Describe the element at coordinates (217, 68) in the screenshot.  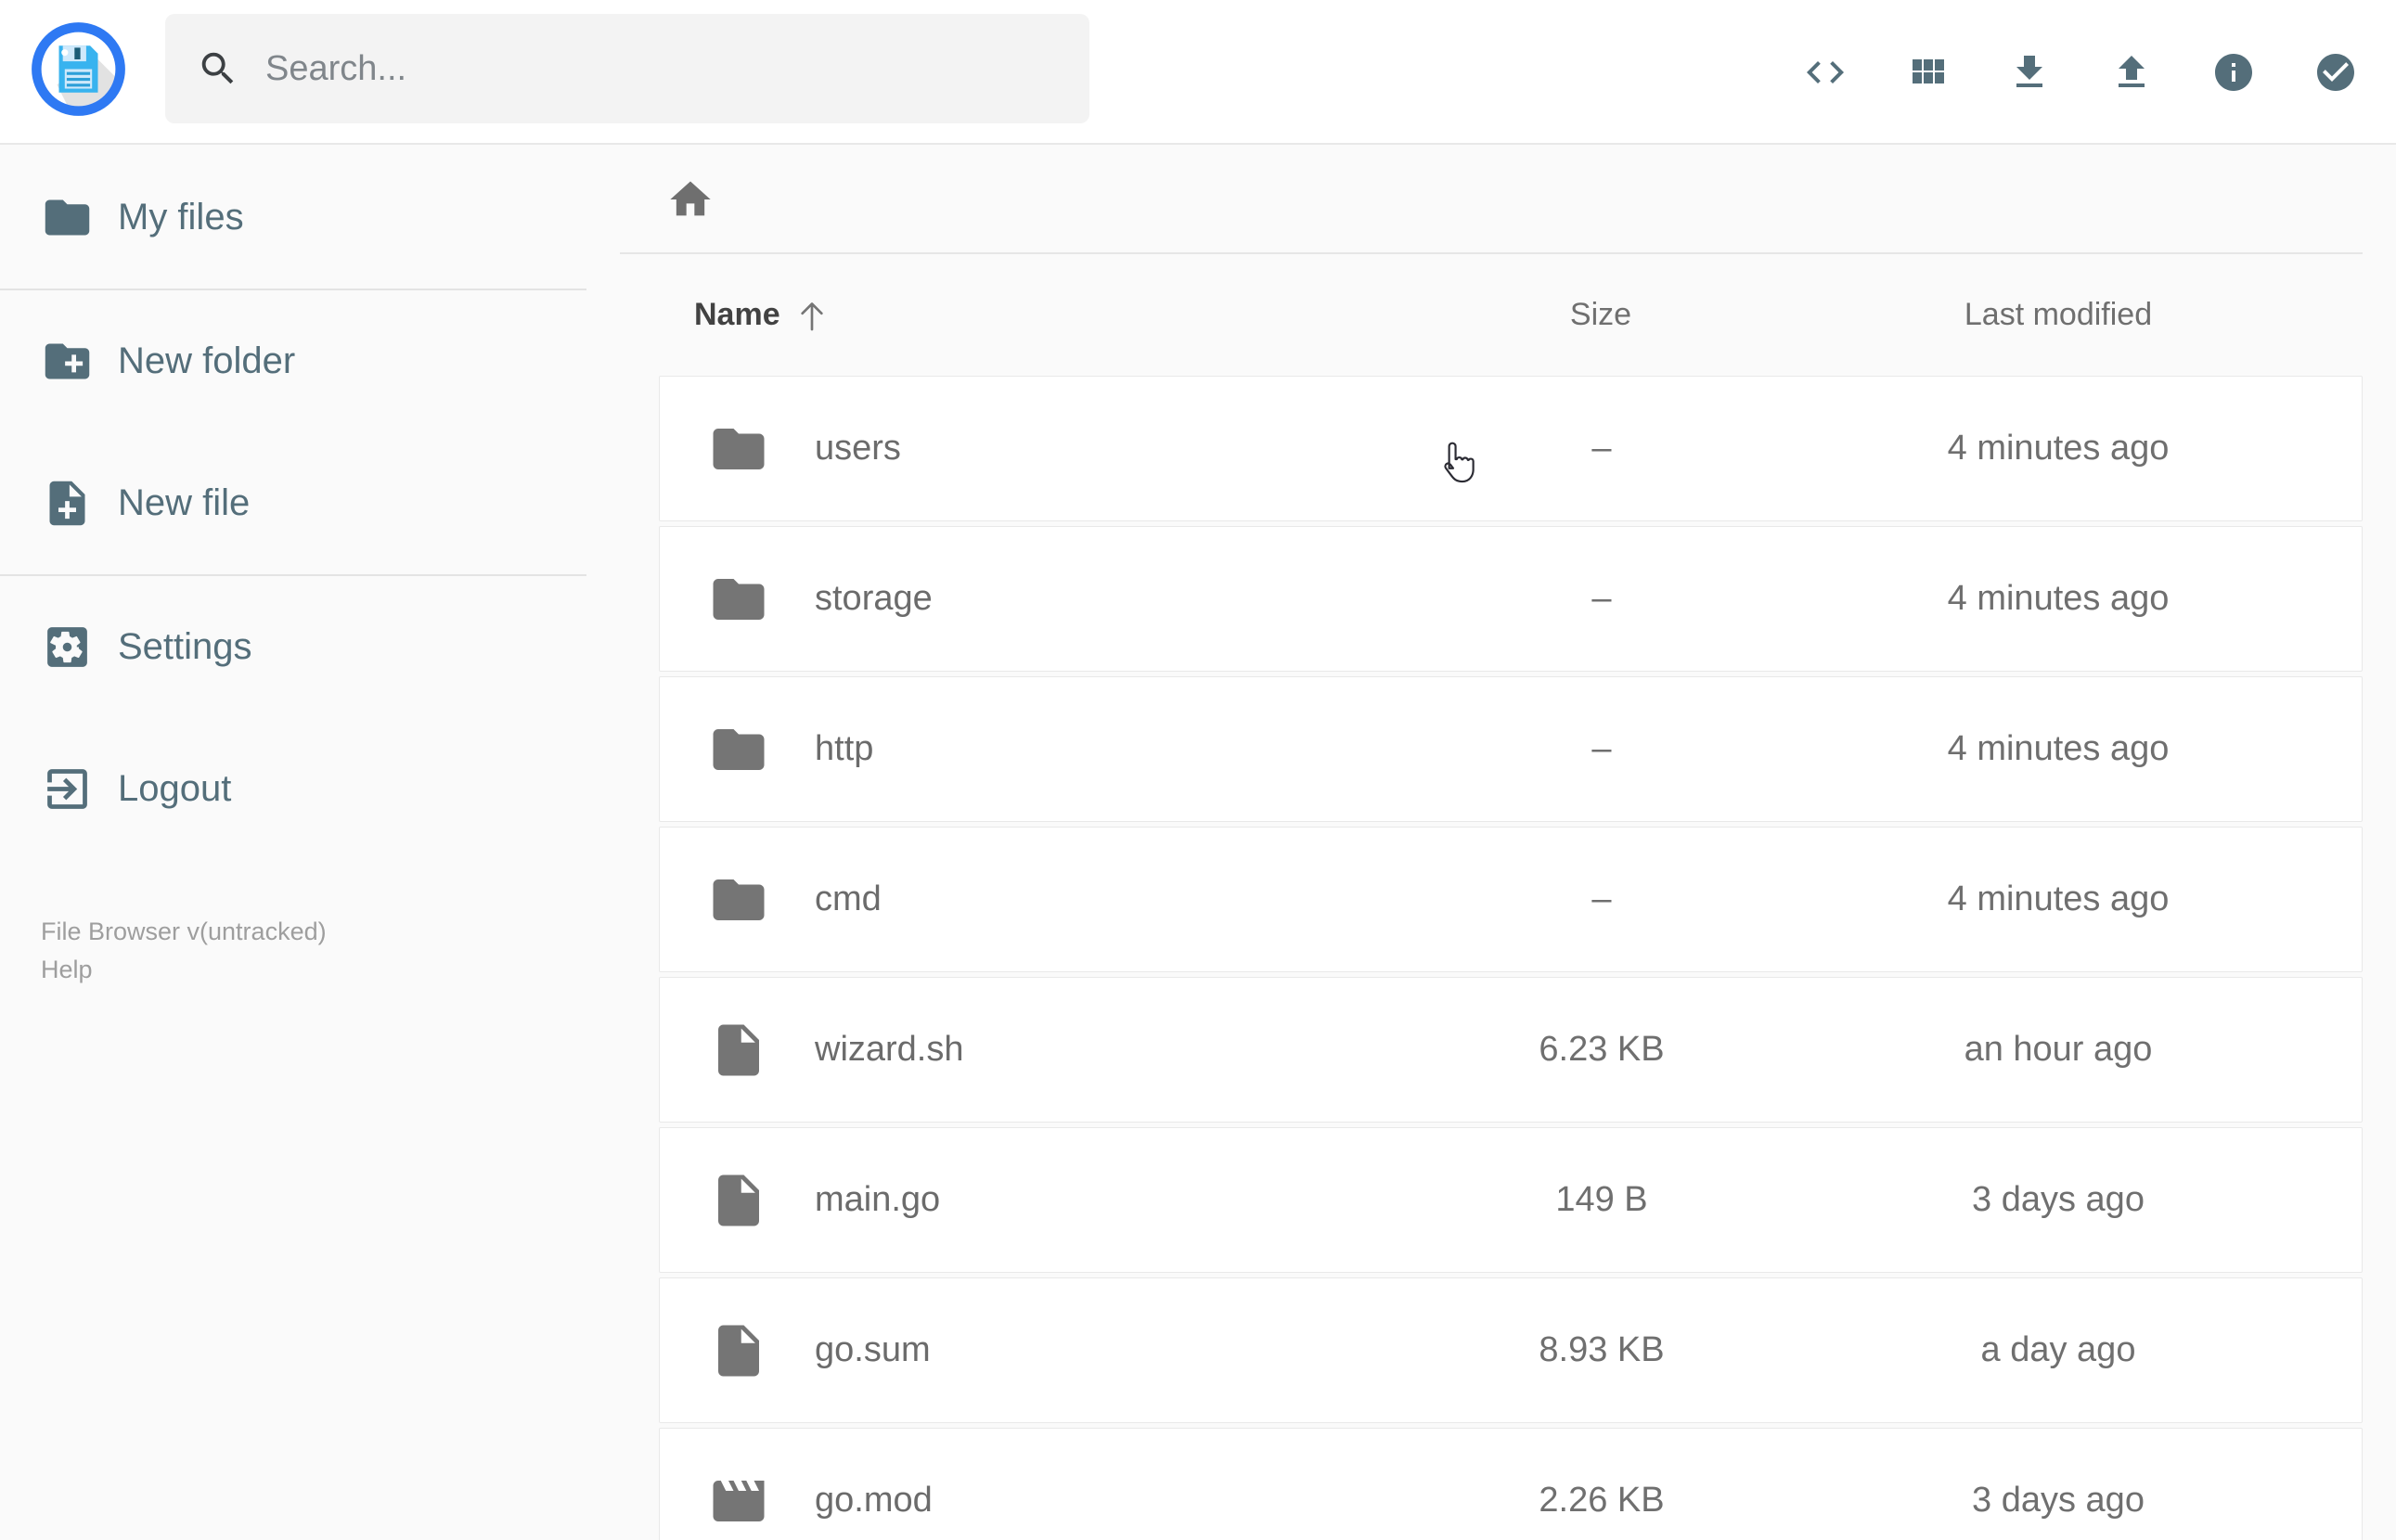
I see `search-icon` at that location.